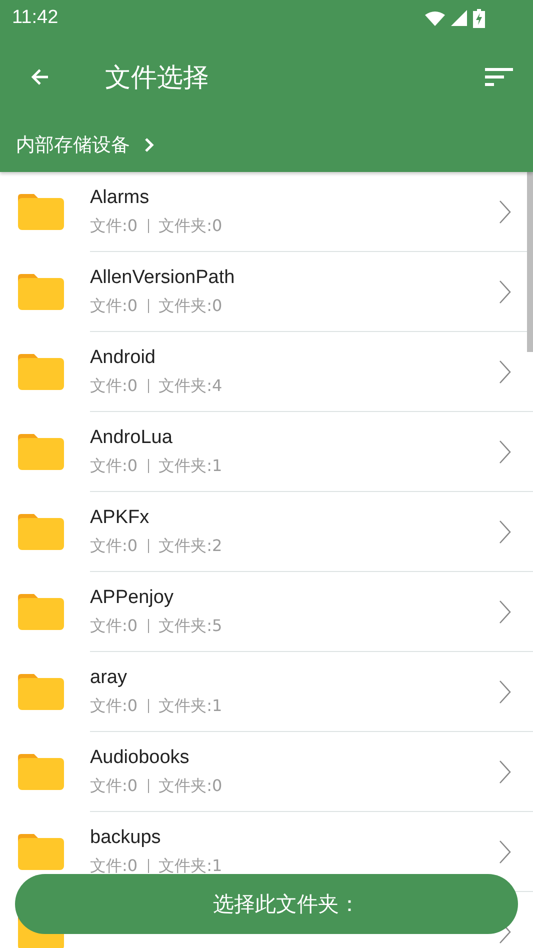  What do you see at coordinates (266, 904) in the screenshot?
I see `select-folder-button: 选择此文件夹：` at bounding box center [266, 904].